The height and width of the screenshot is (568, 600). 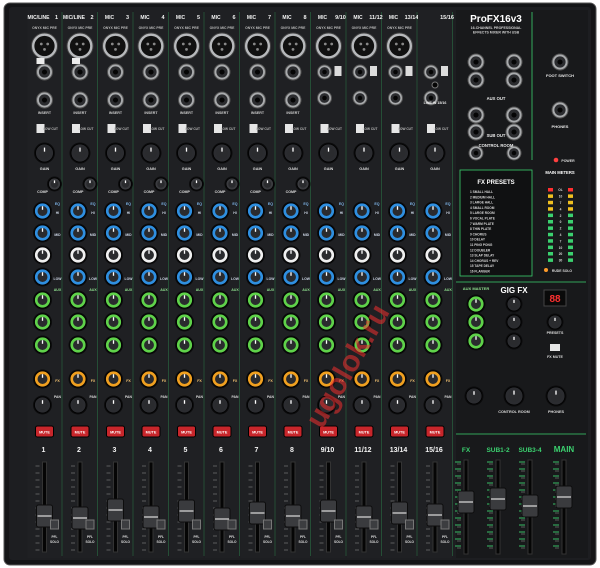 I want to click on aux-out-1-jack, so click(x=476, y=62).